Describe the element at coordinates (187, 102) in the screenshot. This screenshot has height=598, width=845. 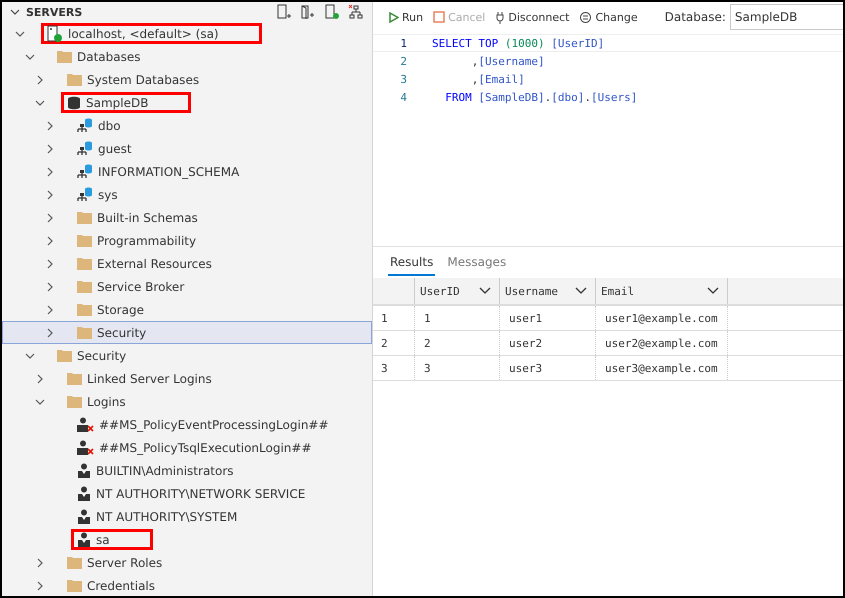
I see `tree-item: SampleDB` at that location.